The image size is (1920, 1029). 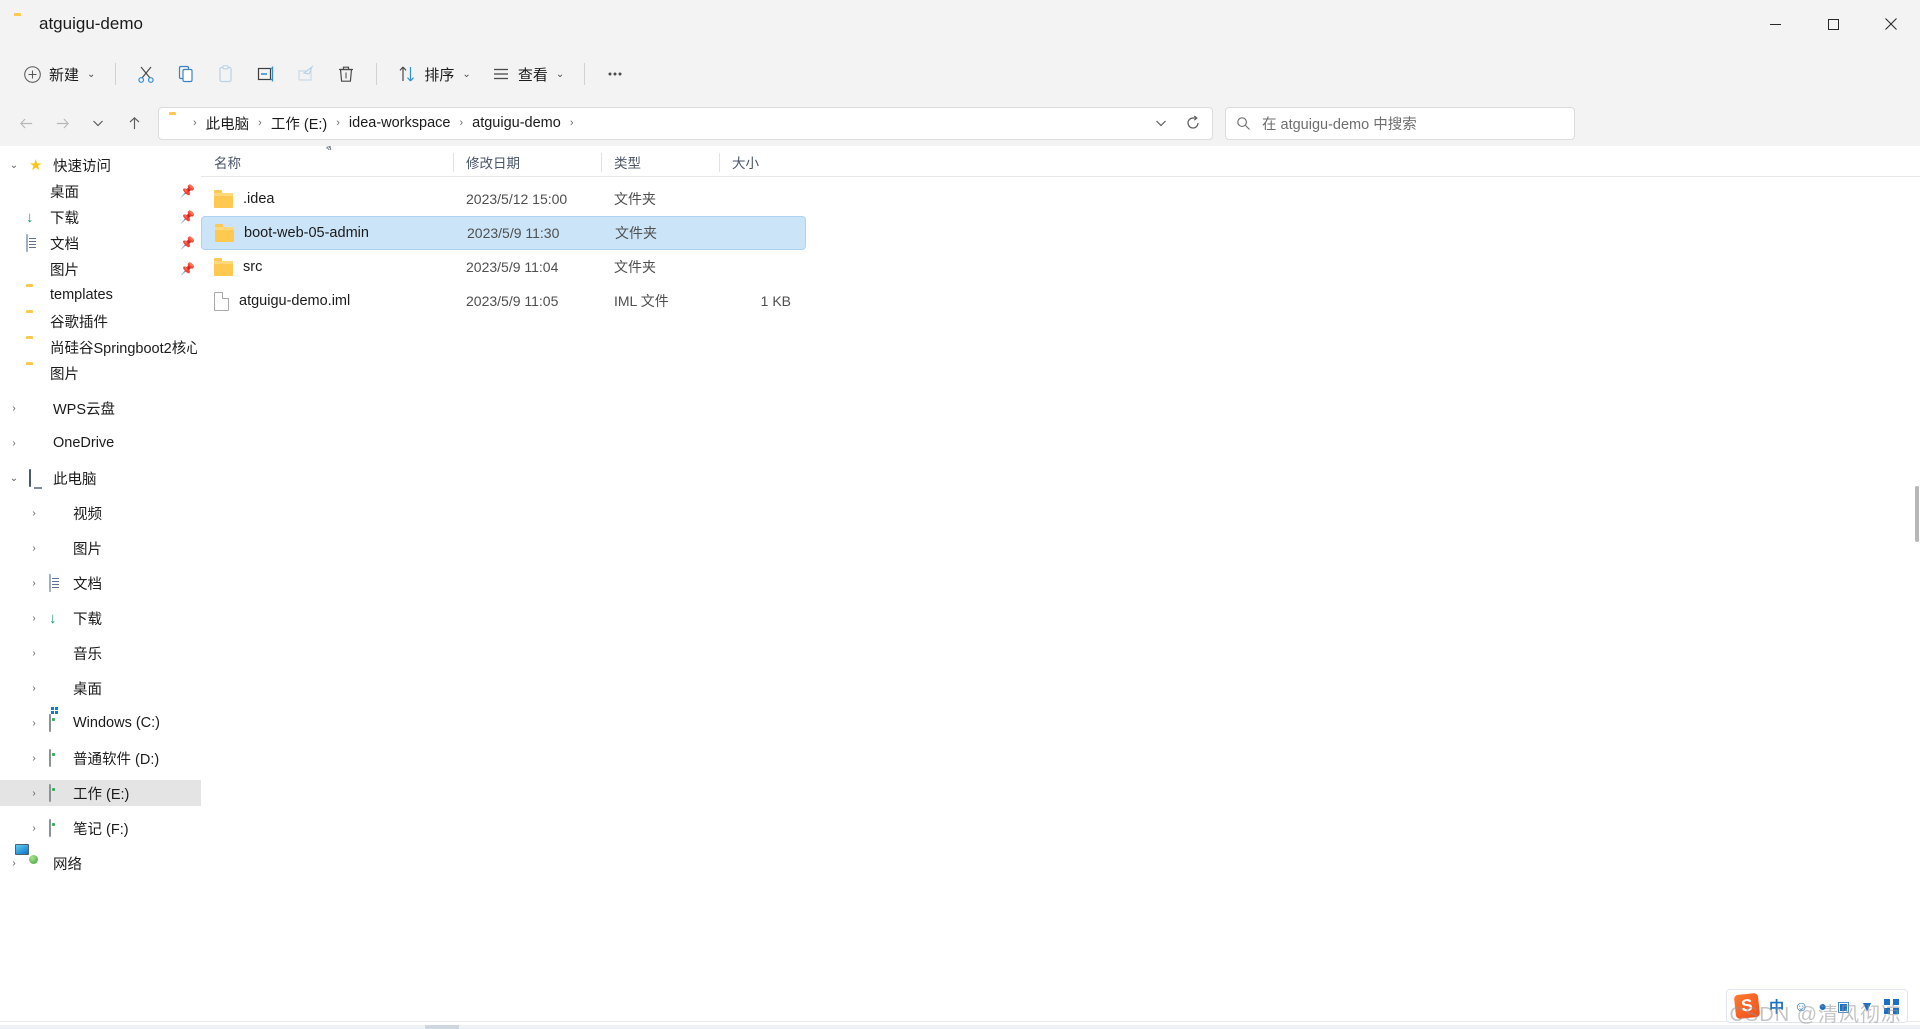 What do you see at coordinates (627, 163) in the screenshot?
I see `column-header-label: 类型` at bounding box center [627, 163].